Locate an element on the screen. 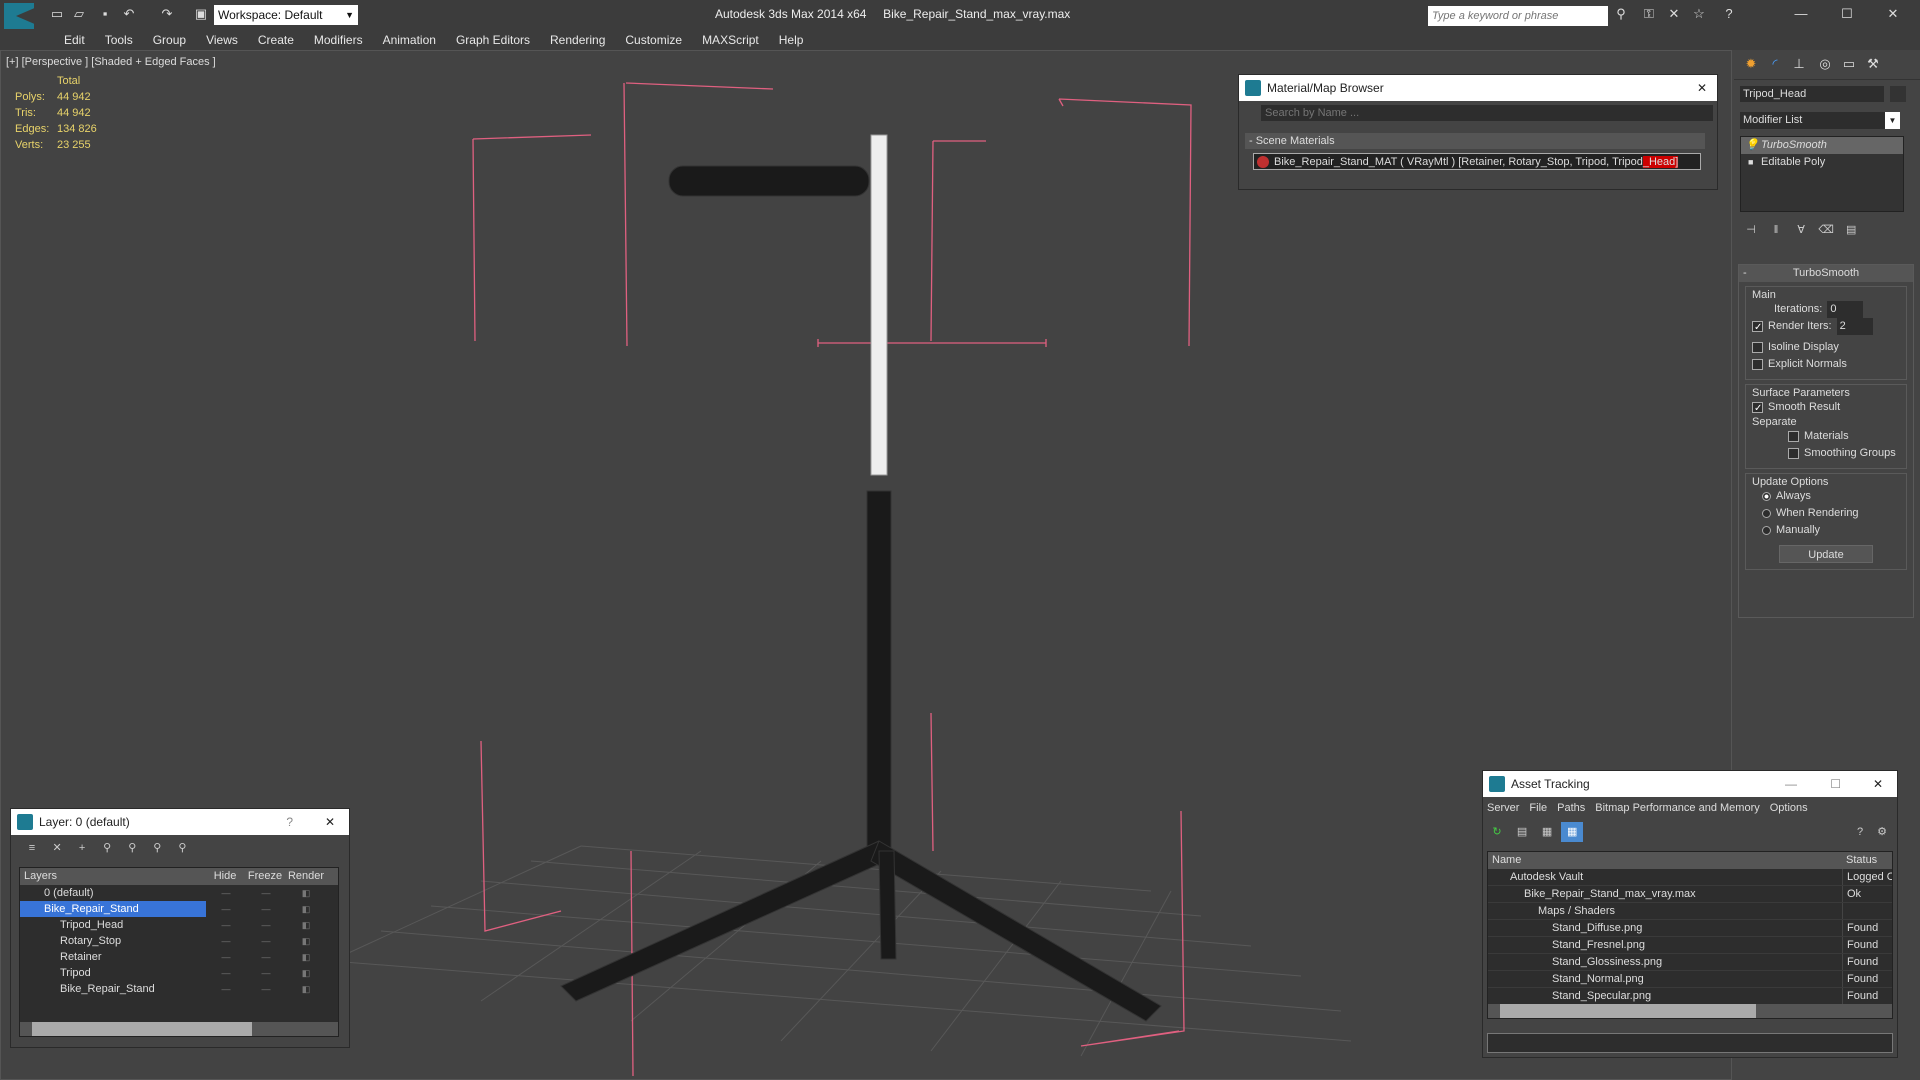 Image resolution: width=1920 pixels, height=1080 pixels. asset-row: Stand_Glossiness.png Found is located at coordinates (1690, 962).